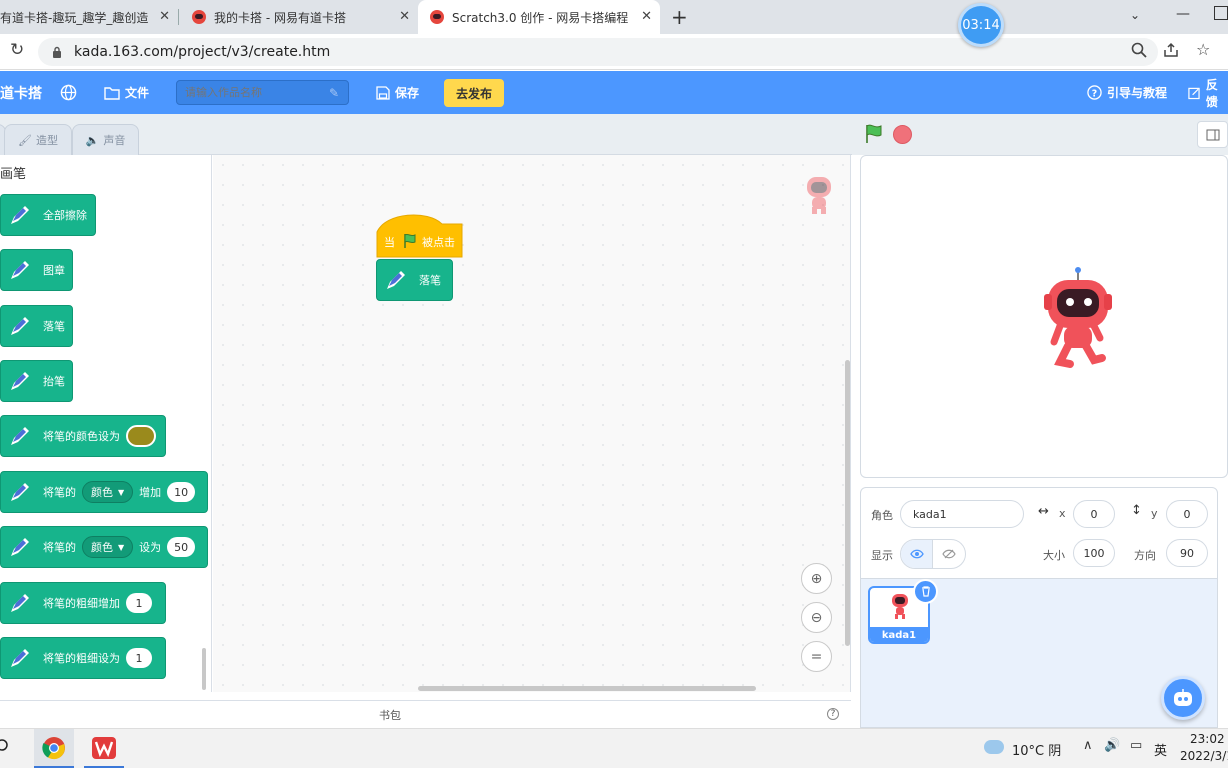 The width and height of the screenshot is (1228, 768). What do you see at coordinates (900, 606) in the screenshot?
I see `sprite-thumb-image` at bounding box center [900, 606].